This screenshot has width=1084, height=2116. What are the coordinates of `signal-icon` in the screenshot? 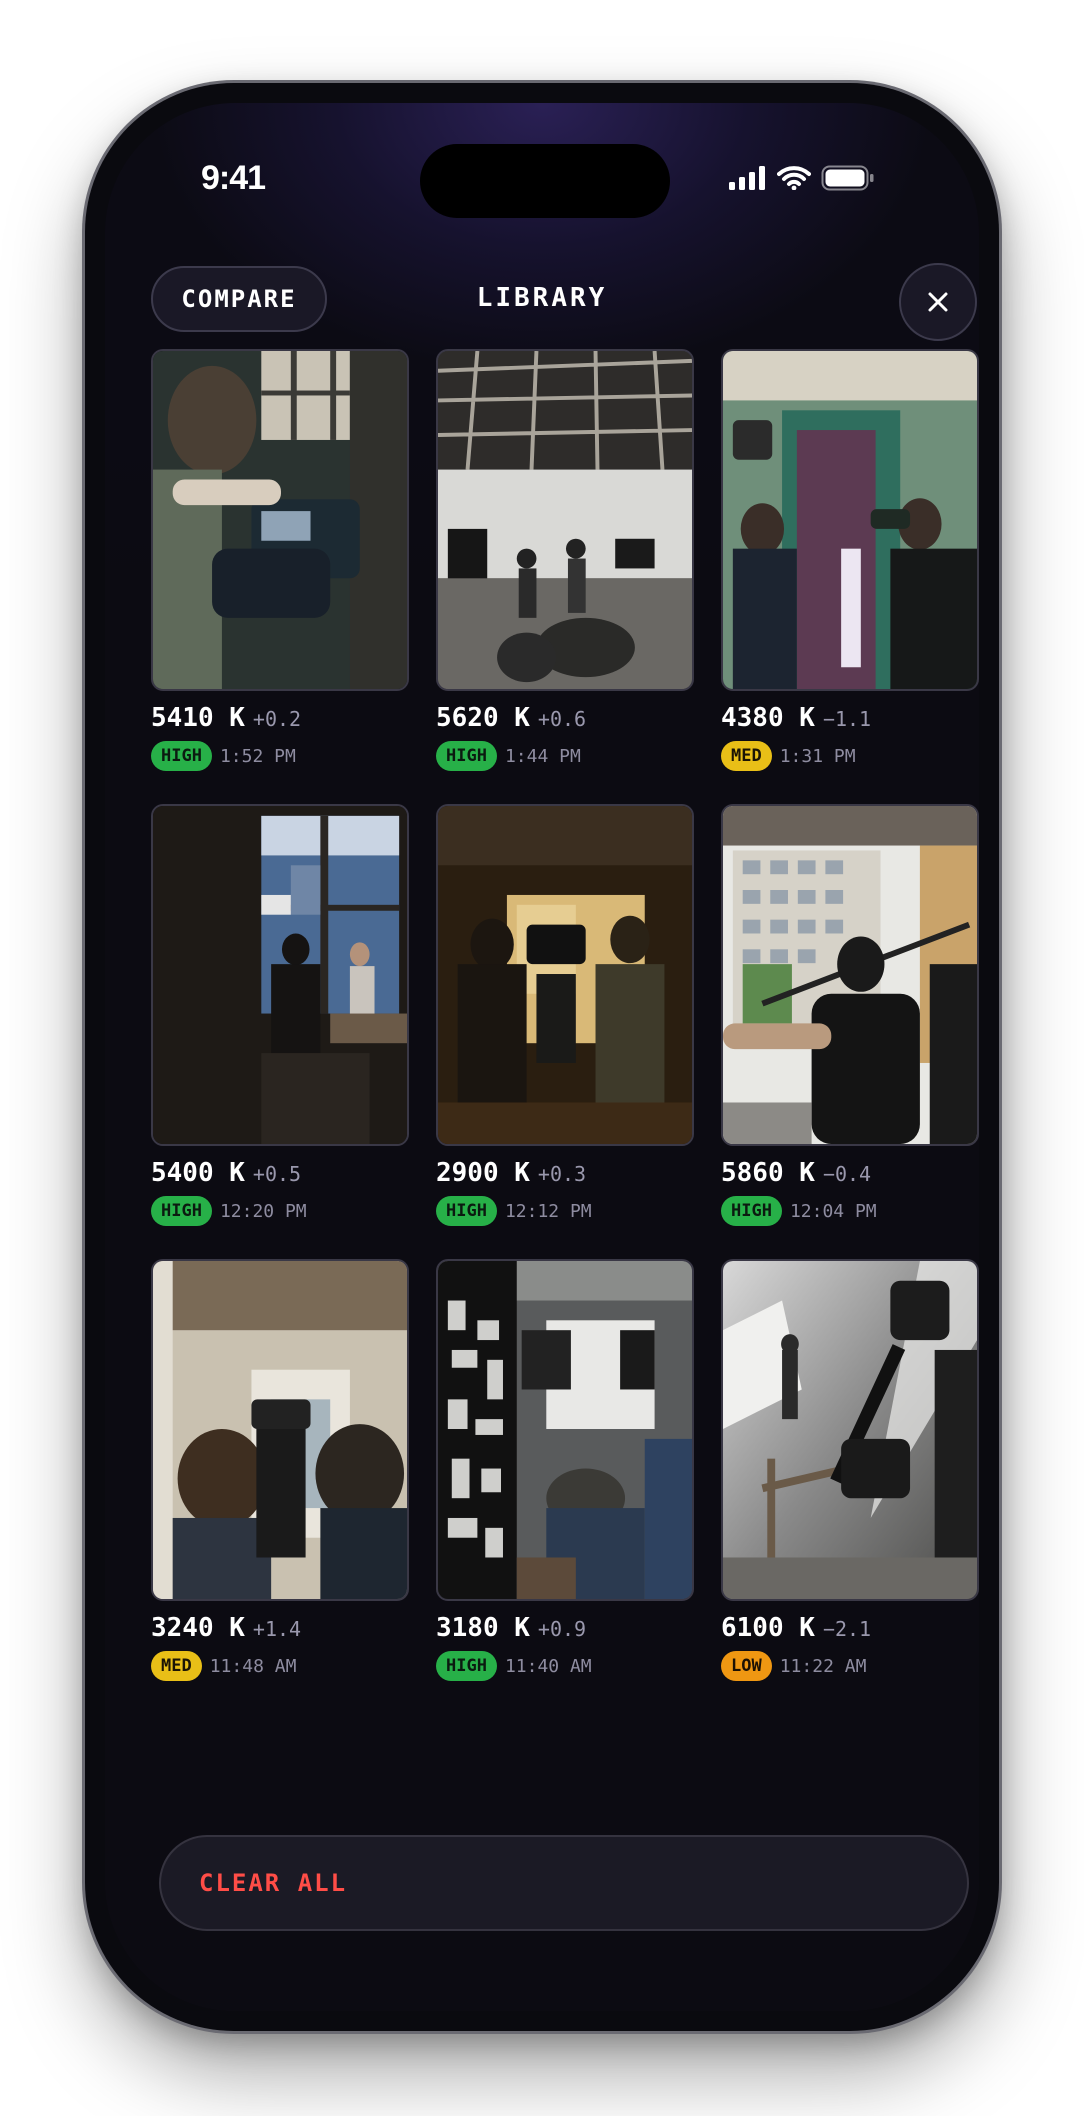 It's located at (747, 178).